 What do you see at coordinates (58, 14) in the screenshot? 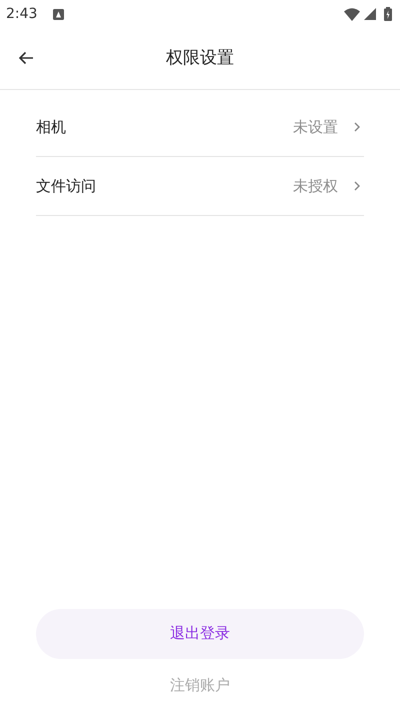
I see `notification-icon` at bounding box center [58, 14].